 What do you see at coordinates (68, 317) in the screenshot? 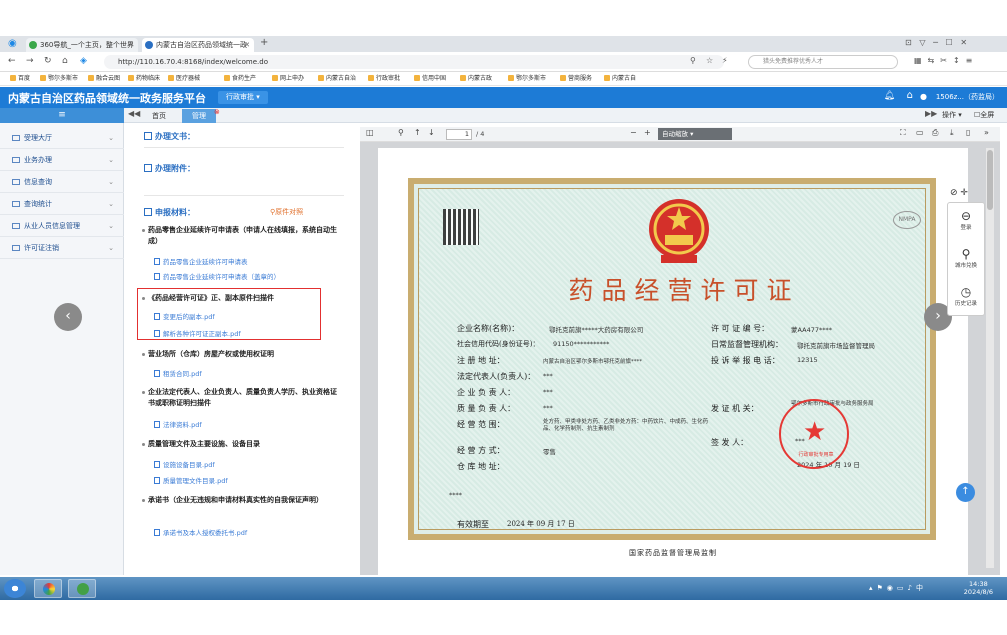
I see `prev-arrow-button: ‹` at bounding box center [68, 317].